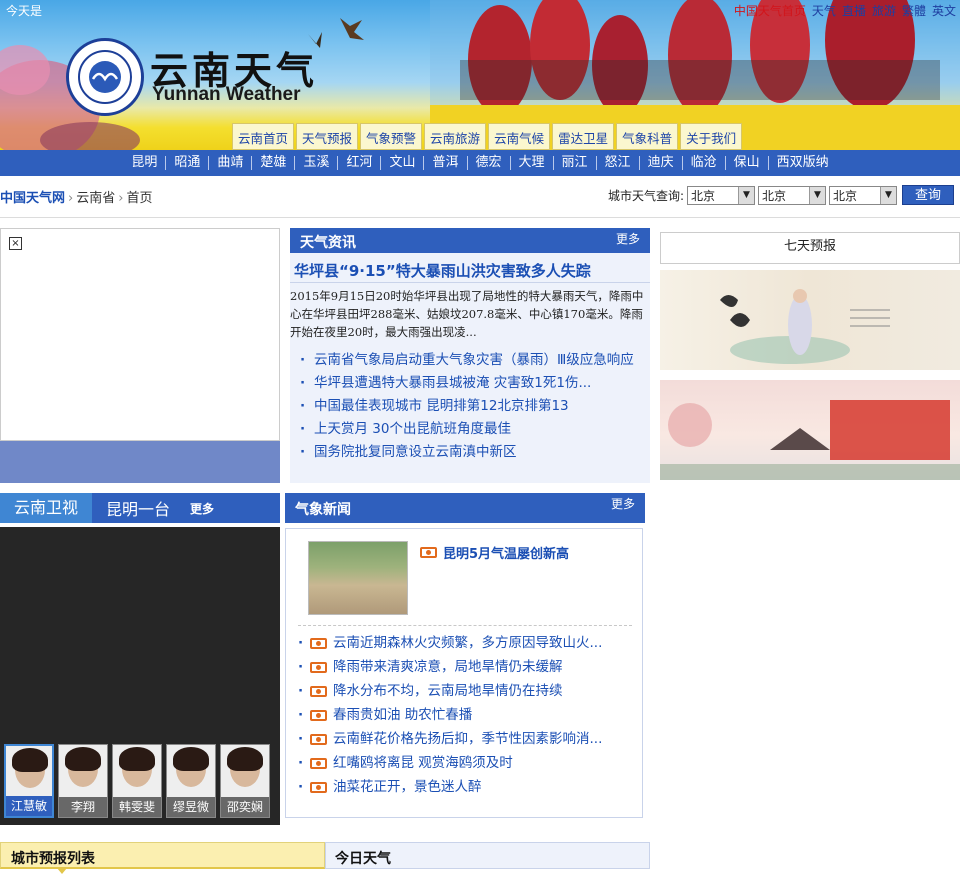 Image resolution: width=960 pixels, height=874 pixels. Describe the element at coordinates (327, 136) in the screenshot. I see `nav-tab-forecast: 天气预报` at that location.